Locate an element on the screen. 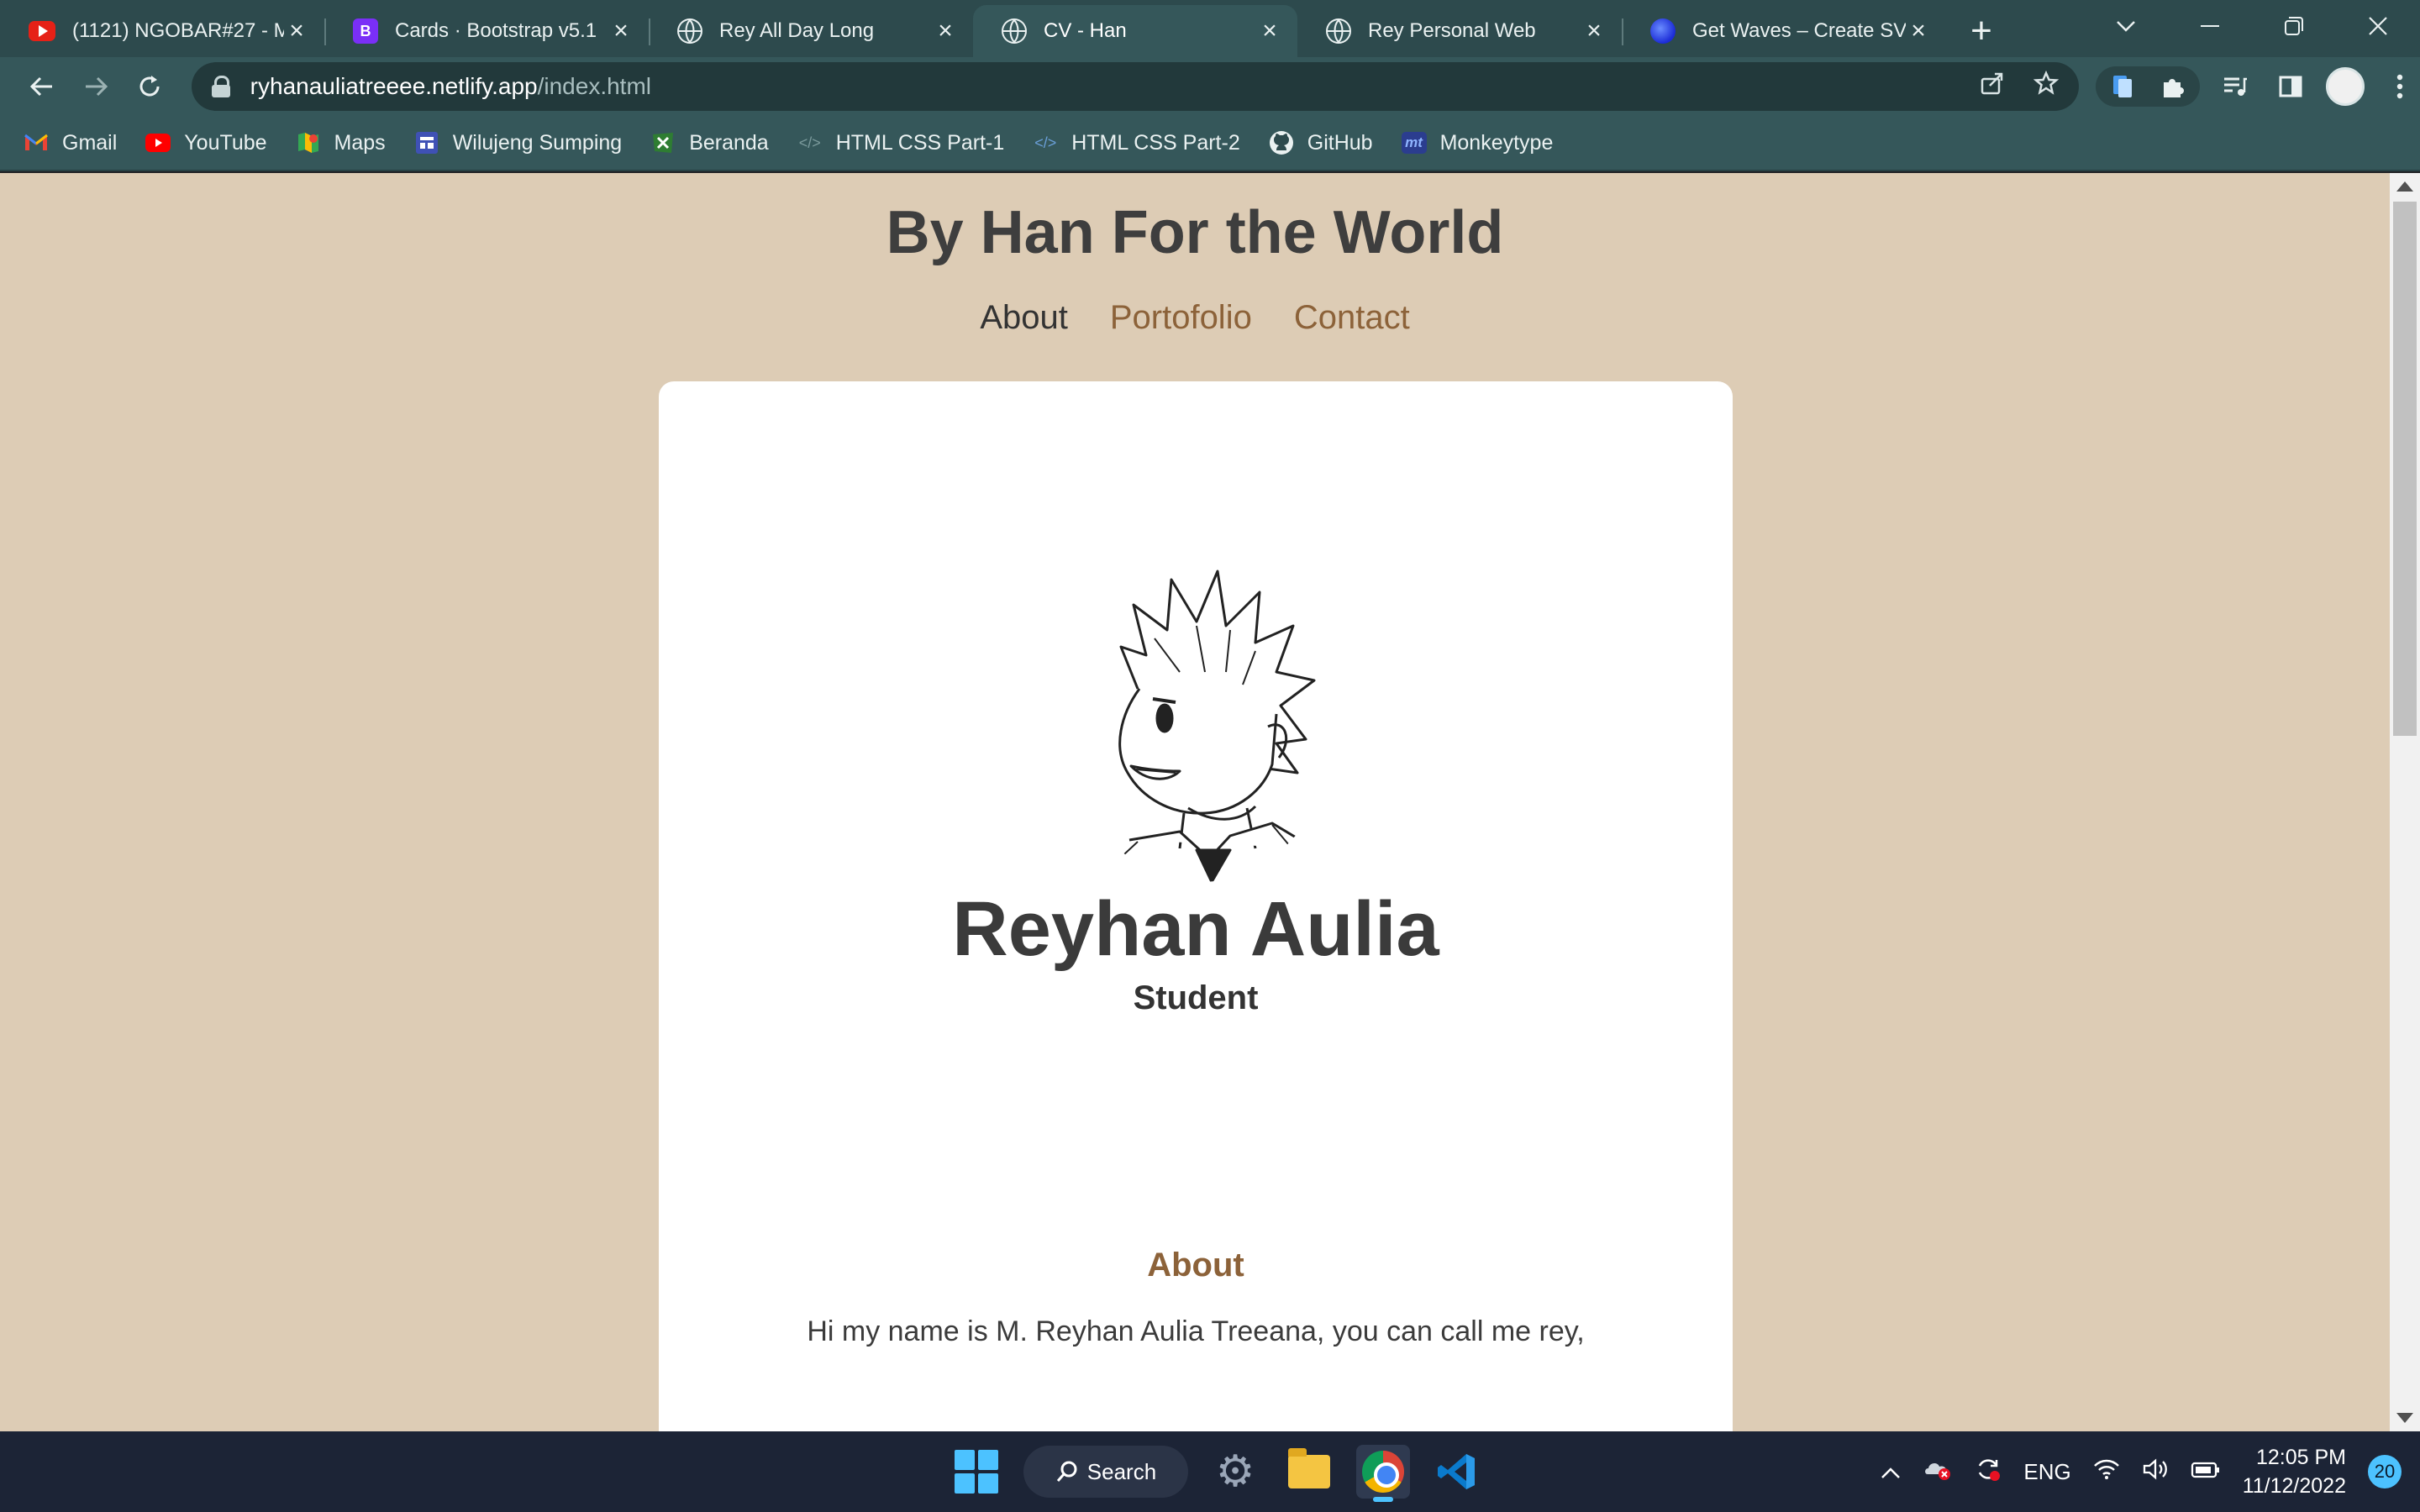 The height and width of the screenshot is (1512, 2420). bookmark-youtube: YouTube is located at coordinates (206, 143).